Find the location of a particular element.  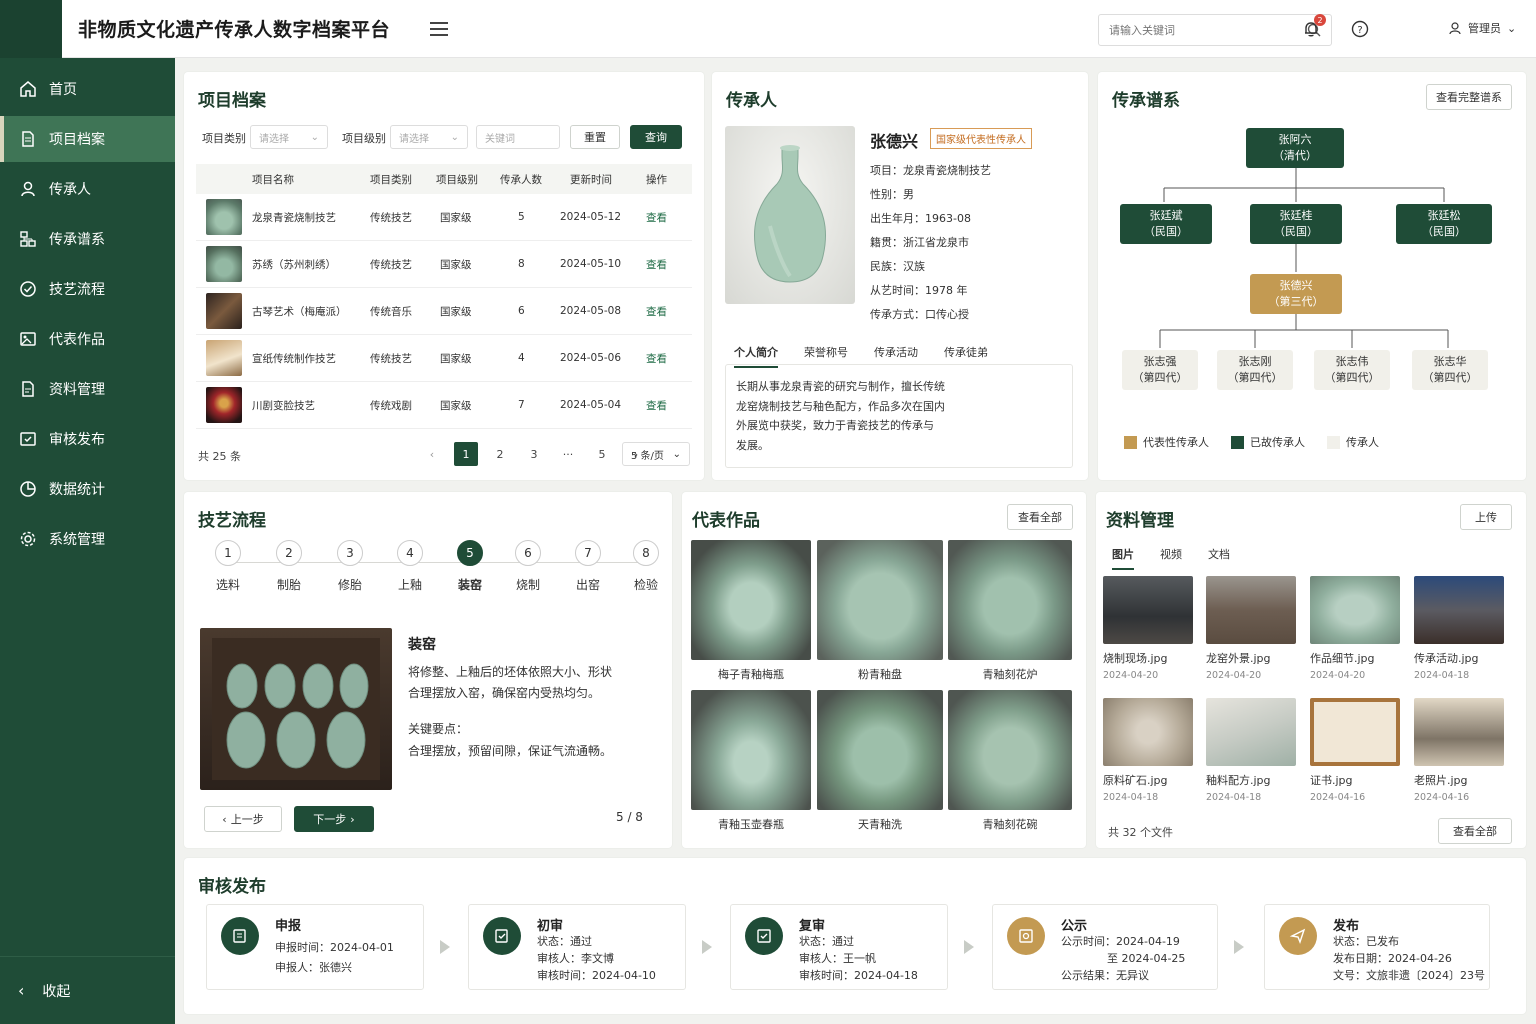

lineage-node: 张志刚 （第四代） is located at coordinates (1255, 370).